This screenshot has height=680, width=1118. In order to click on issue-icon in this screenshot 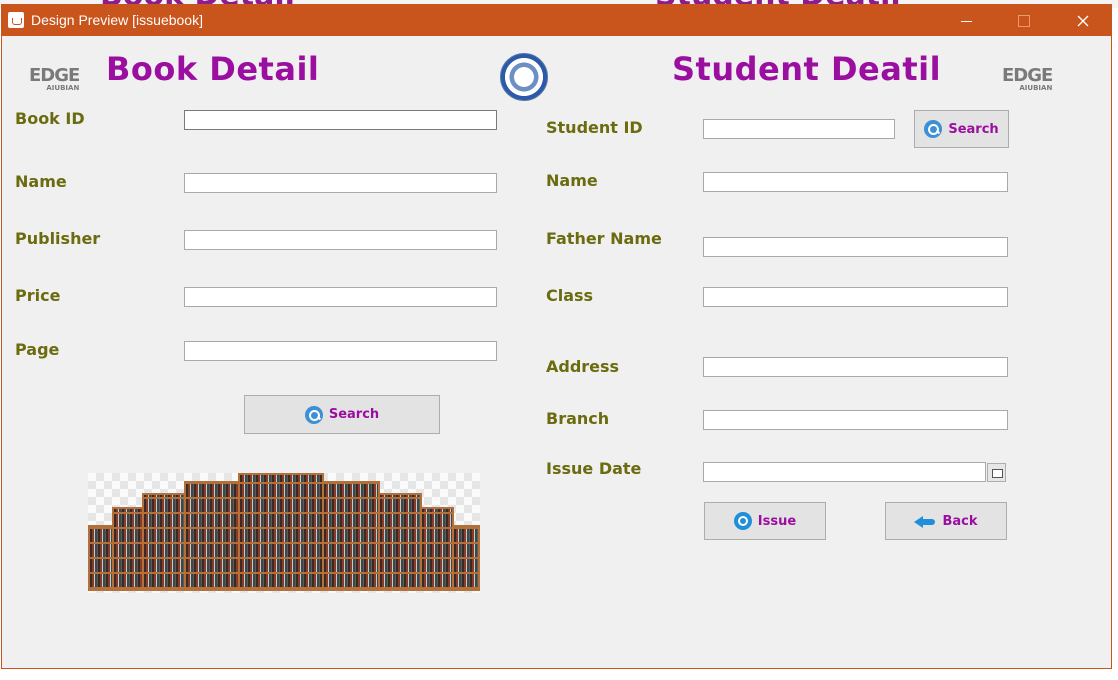, I will do `click(742, 521)`.